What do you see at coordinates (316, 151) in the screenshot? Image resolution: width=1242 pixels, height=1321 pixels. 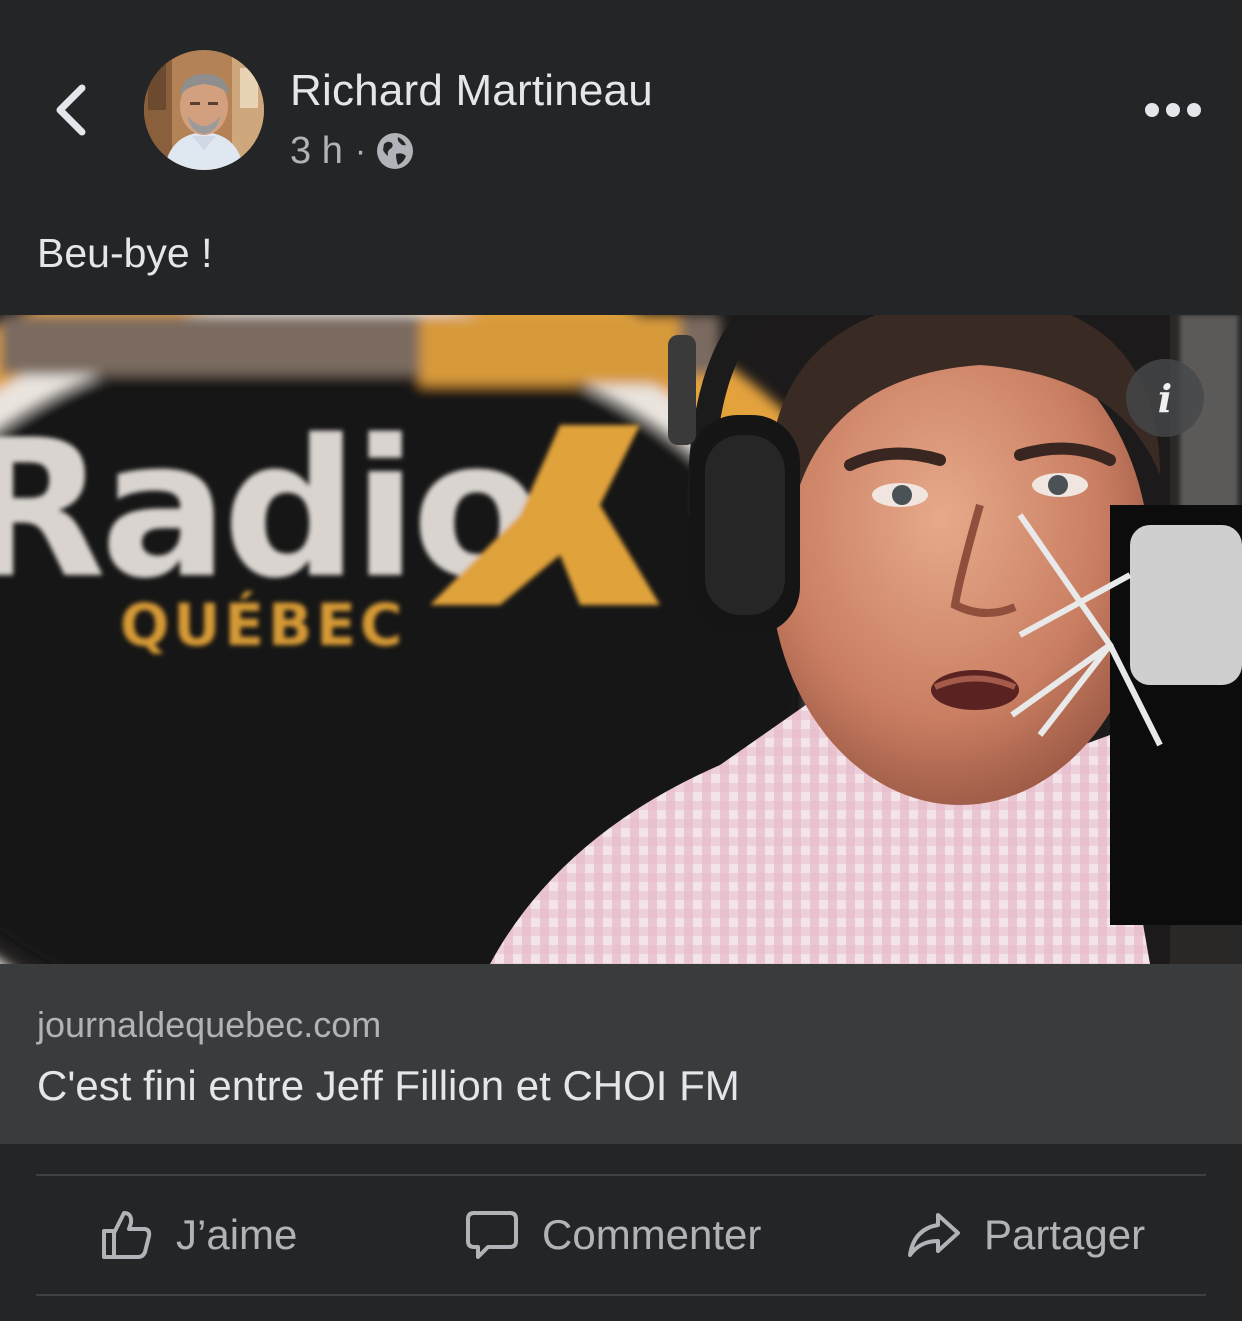 I see `post-time: 3 h` at bounding box center [316, 151].